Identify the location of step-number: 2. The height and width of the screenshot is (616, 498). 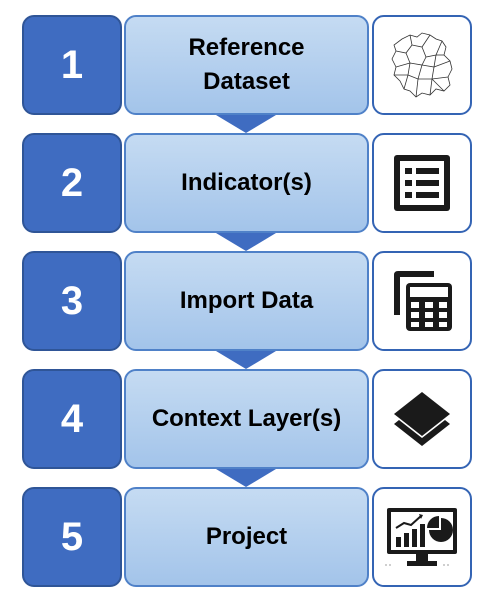
(72, 182).